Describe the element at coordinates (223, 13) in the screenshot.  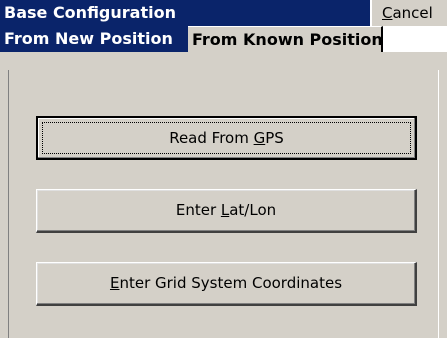
I see `title-bar: Base Configuration Cancel` at that location.